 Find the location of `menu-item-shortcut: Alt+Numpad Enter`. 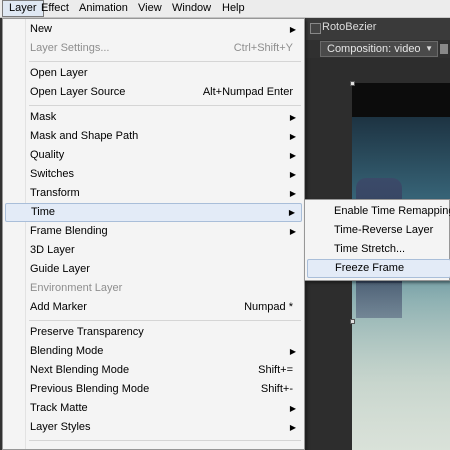

menu-item-shortcut: Alt+Numpad Enter is located at coordinates (247, 92).